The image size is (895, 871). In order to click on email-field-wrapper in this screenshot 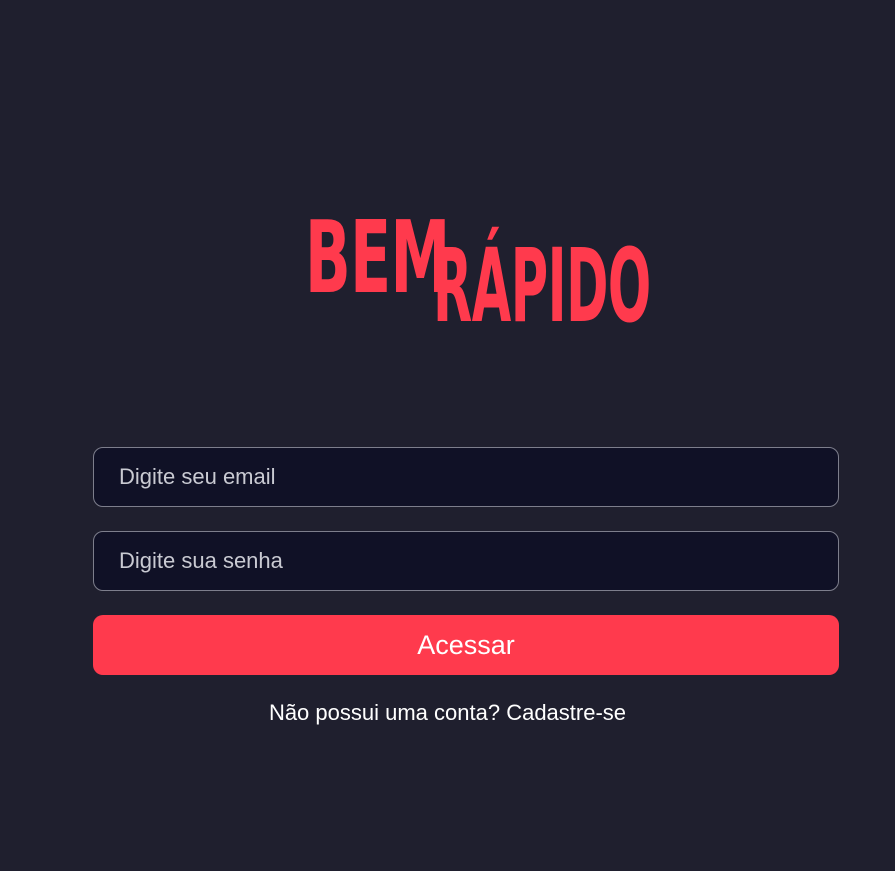, I will do `click(466, 477)`.